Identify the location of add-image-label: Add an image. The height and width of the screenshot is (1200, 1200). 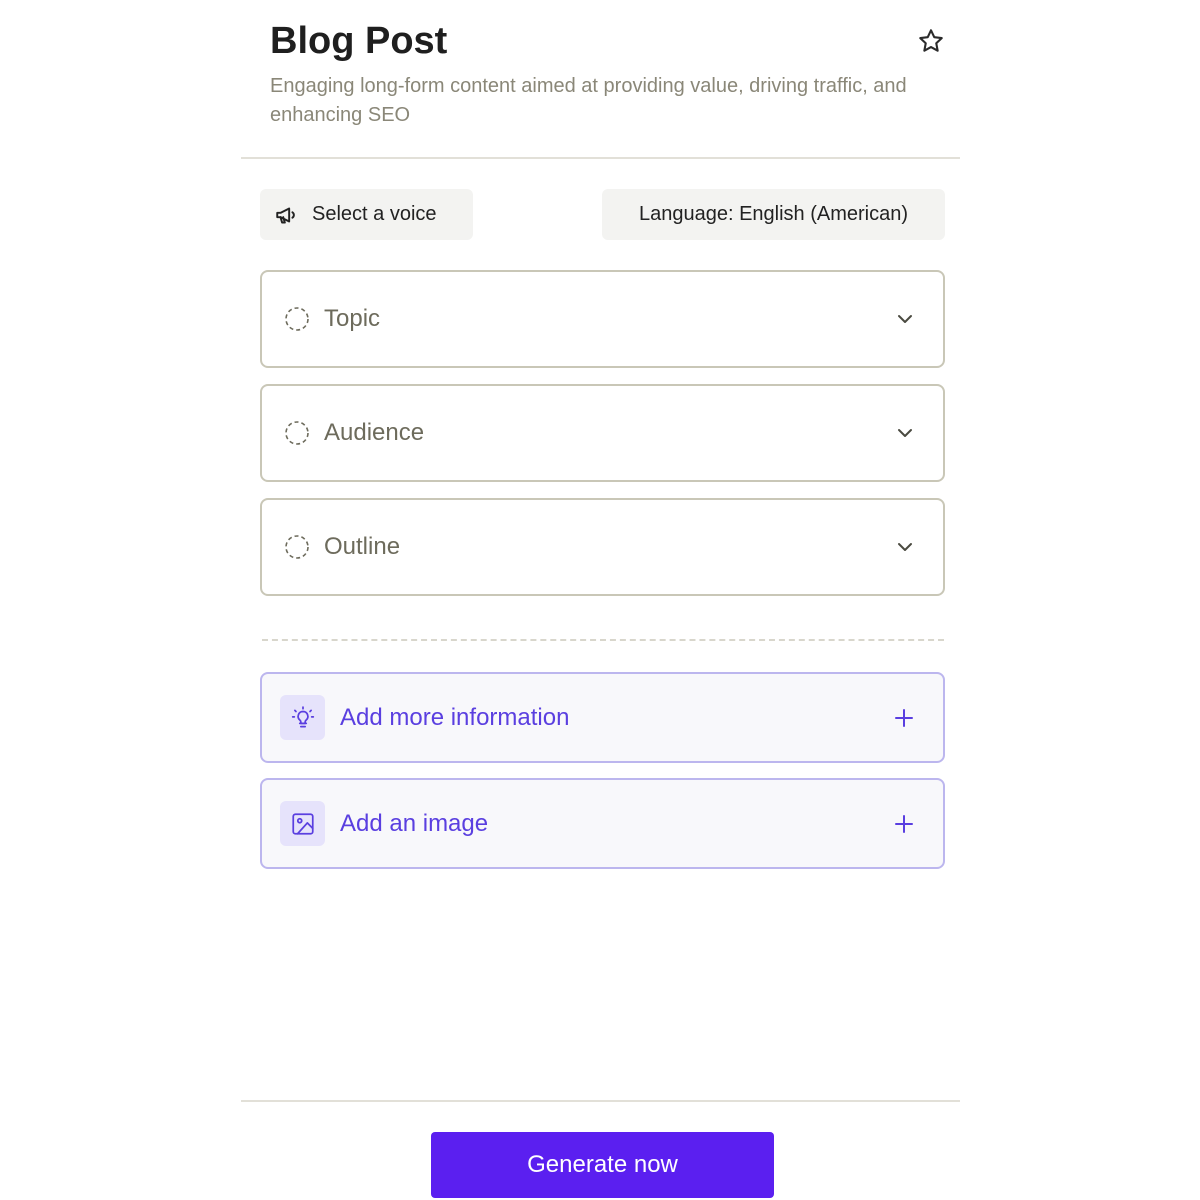
(414, 823).